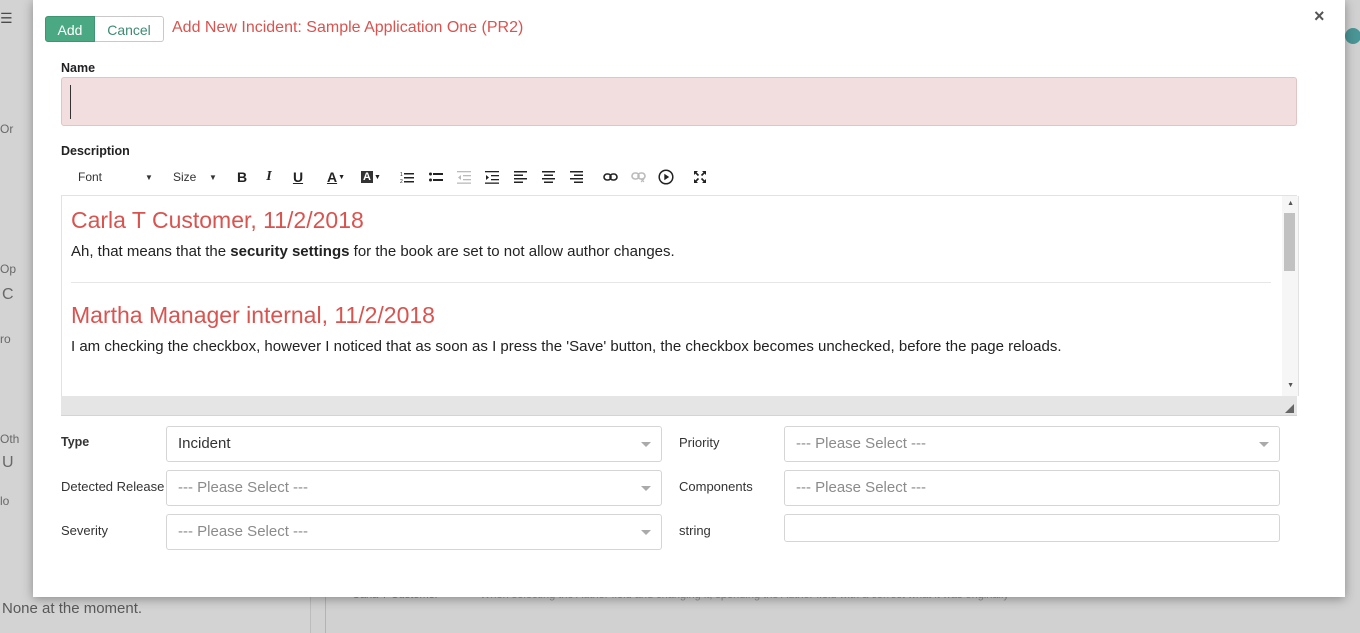 This screenshot has height=633, width=1360. I want to click on editor-status-bar, so click(679, 406).